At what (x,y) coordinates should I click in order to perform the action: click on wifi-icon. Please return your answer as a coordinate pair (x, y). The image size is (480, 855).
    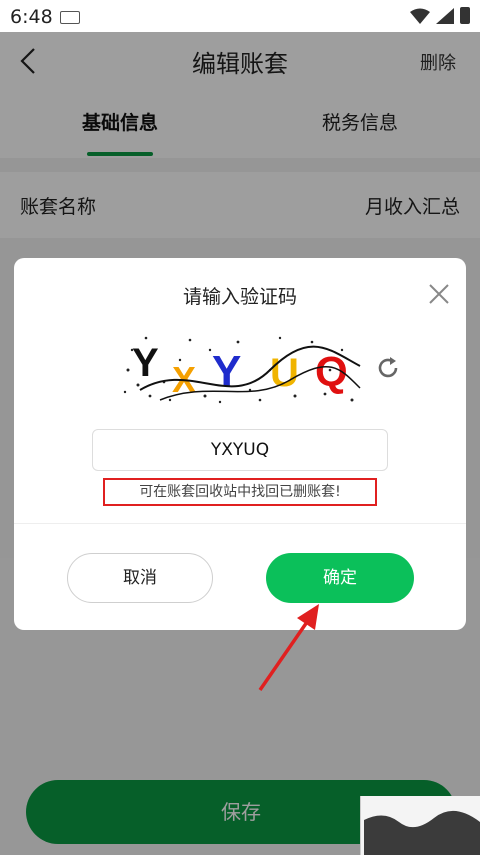
    Looking at the image, I should click on (420, 16).